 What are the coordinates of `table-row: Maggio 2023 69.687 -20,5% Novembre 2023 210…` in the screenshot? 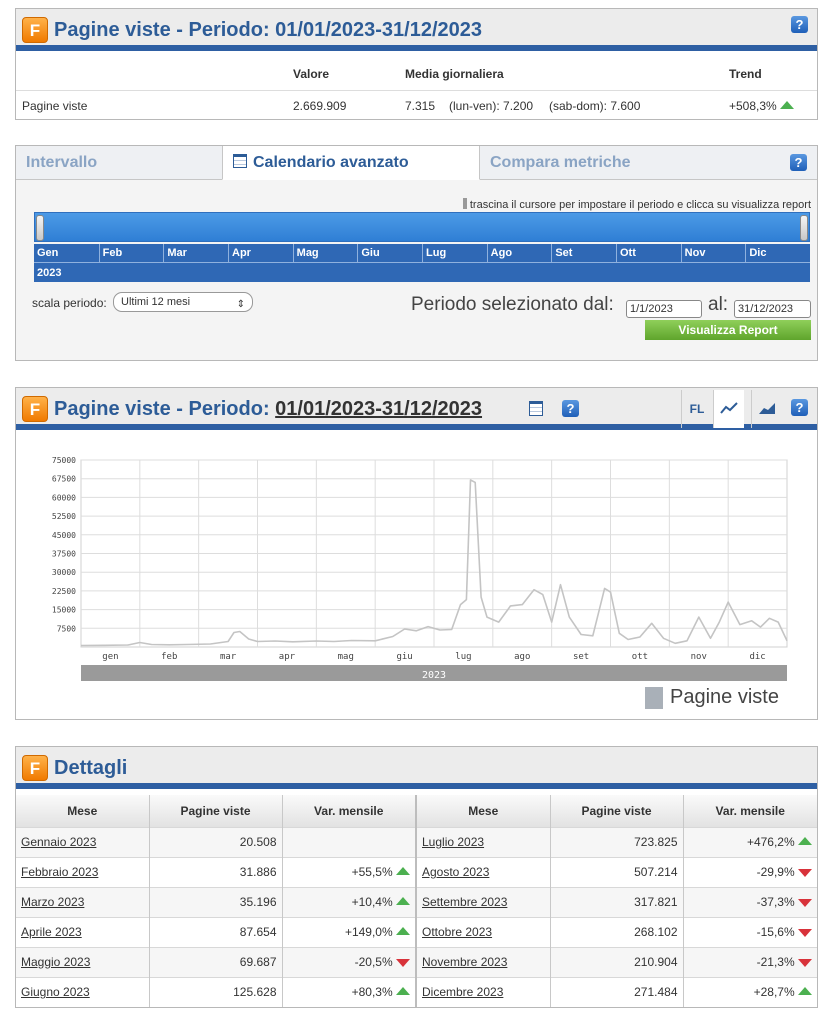 It's located at (416, 961).